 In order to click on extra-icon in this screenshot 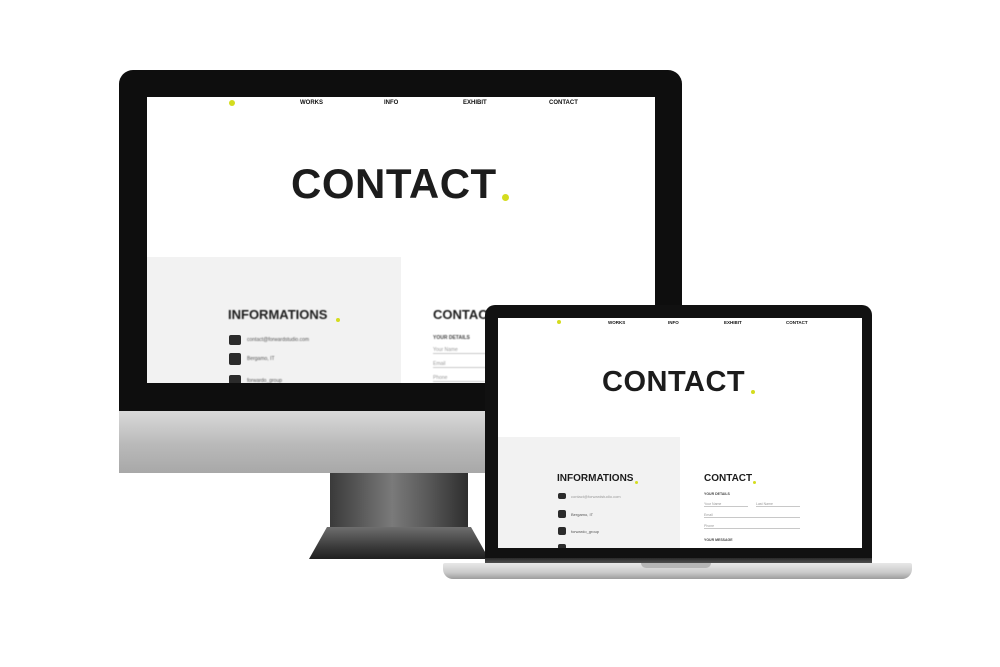, I will do `click(562, 546)`.